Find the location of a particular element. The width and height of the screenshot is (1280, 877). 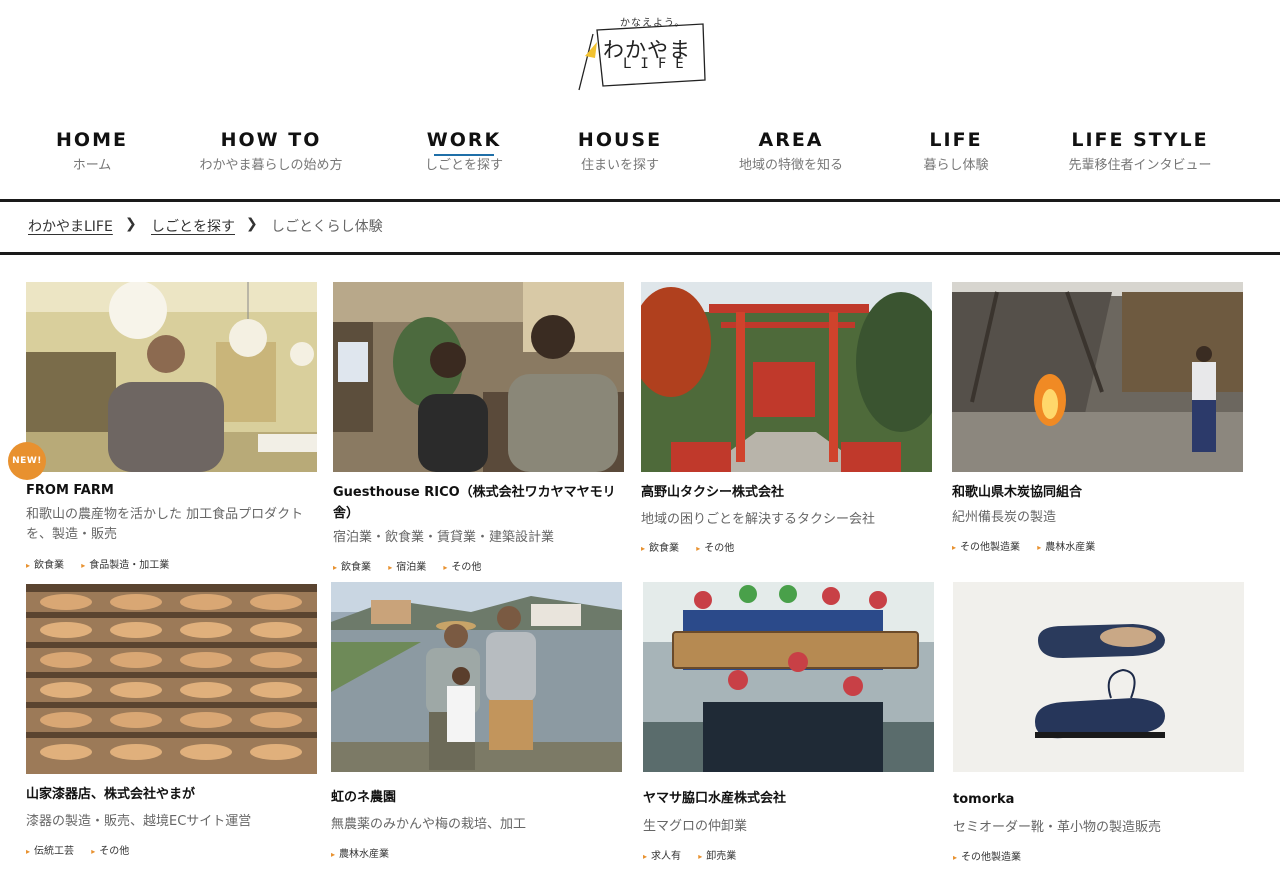

card-tags: ▸ 農林水産業 is located at coordinates (367, 852).